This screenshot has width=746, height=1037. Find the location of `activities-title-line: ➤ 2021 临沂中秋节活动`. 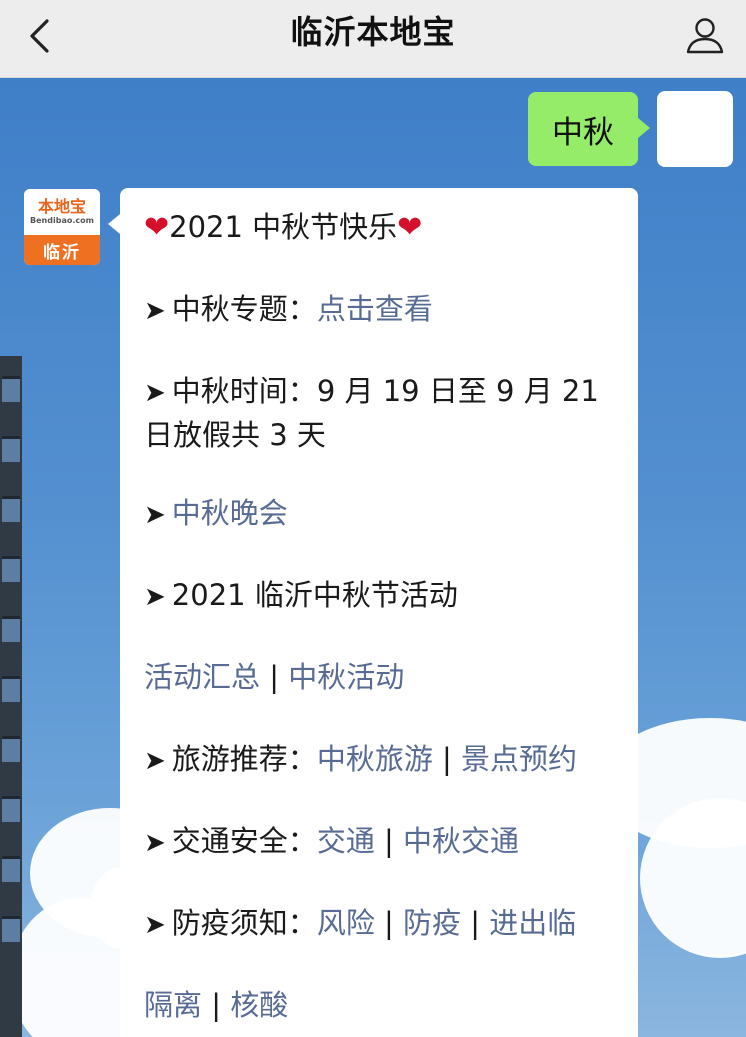

activities-title-line: ➤ 2021 临沂中秋节活动 is located at coordinates (384, 596).